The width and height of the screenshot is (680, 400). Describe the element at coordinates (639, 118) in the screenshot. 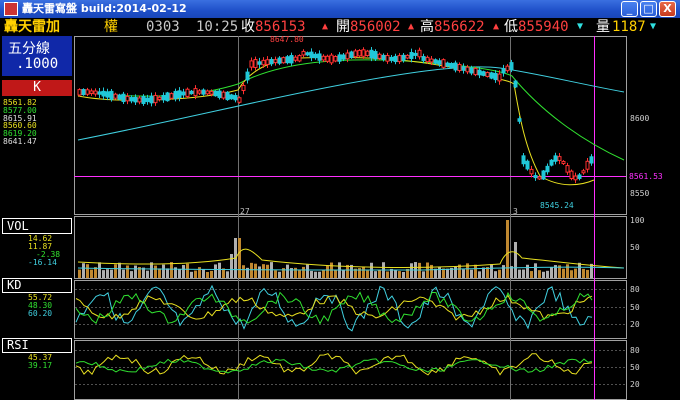

I see `price-tick: 8600` at that location.